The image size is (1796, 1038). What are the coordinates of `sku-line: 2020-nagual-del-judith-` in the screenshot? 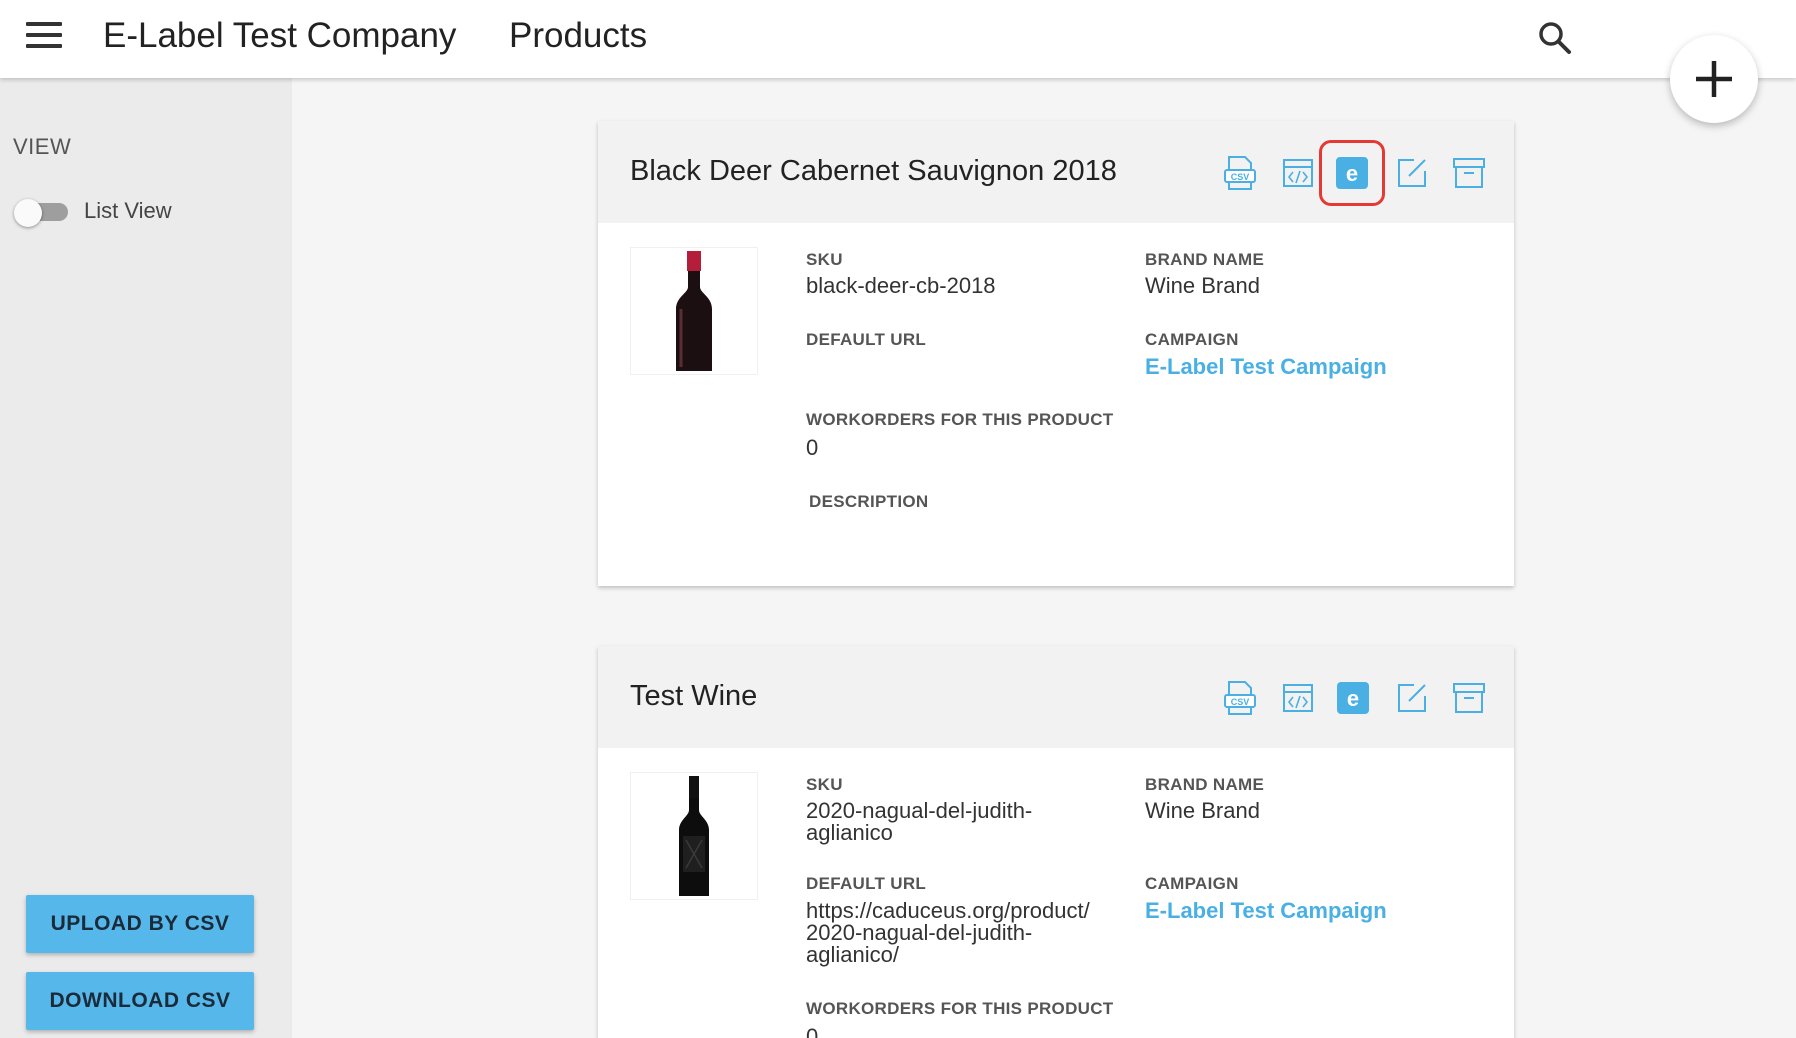 It's located at (919, 810).